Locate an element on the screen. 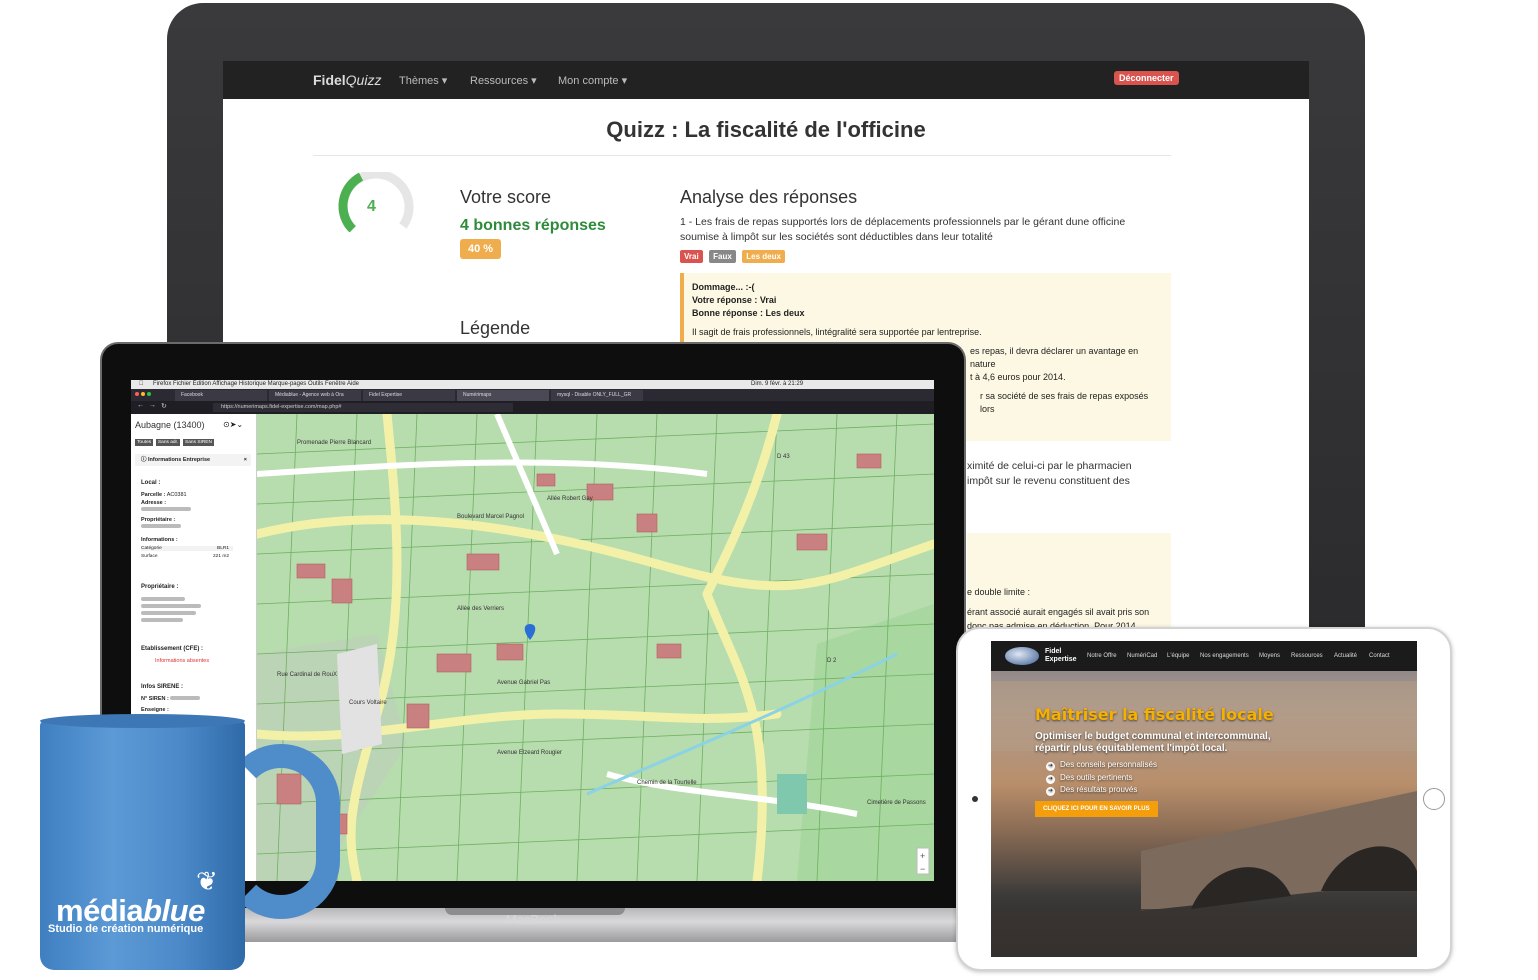 The image size is (1538, 980). menu-themes: Thèmes ▾ is located at coordinates (423, 80).